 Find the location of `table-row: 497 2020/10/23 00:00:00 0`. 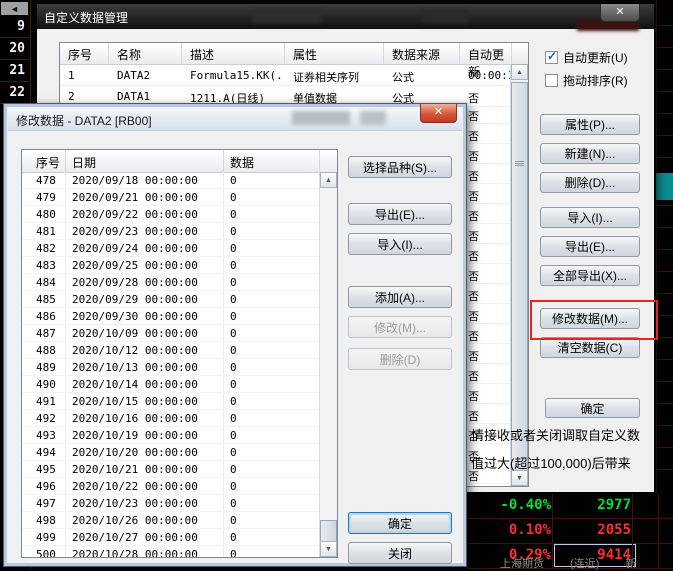

table-row: 497 2020/10/23 00:00:00 0 is located at coordinates (171, 503).